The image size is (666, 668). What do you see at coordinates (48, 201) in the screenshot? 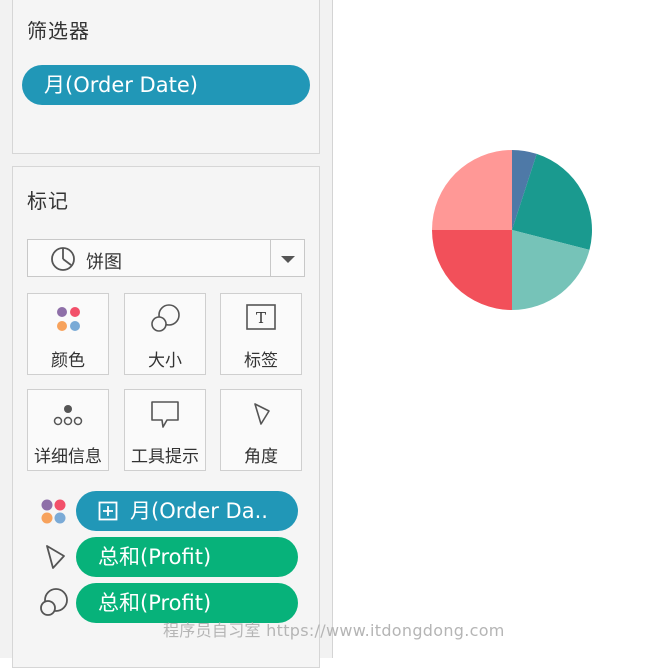
I see `marks-title: 标记` at bounding box center [48, 201].